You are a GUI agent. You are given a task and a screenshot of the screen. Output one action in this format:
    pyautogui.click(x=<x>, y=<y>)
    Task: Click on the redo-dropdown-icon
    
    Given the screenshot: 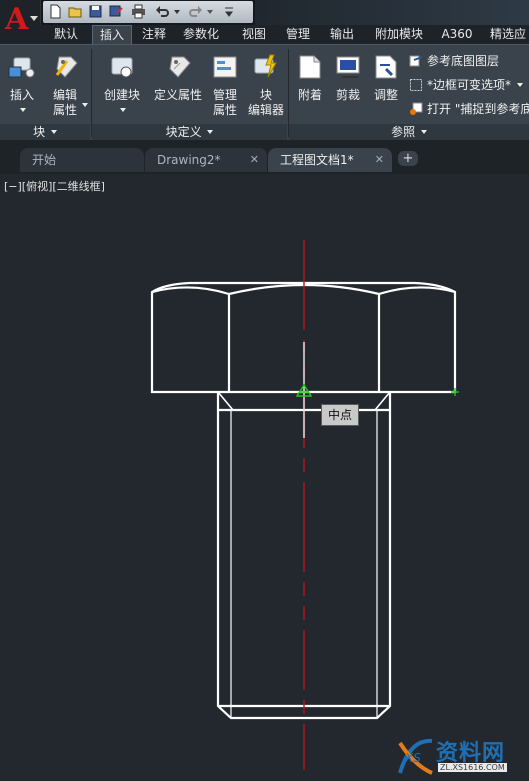 What is the action you would take?
    pyautogui.click(x=210, y=11)
    